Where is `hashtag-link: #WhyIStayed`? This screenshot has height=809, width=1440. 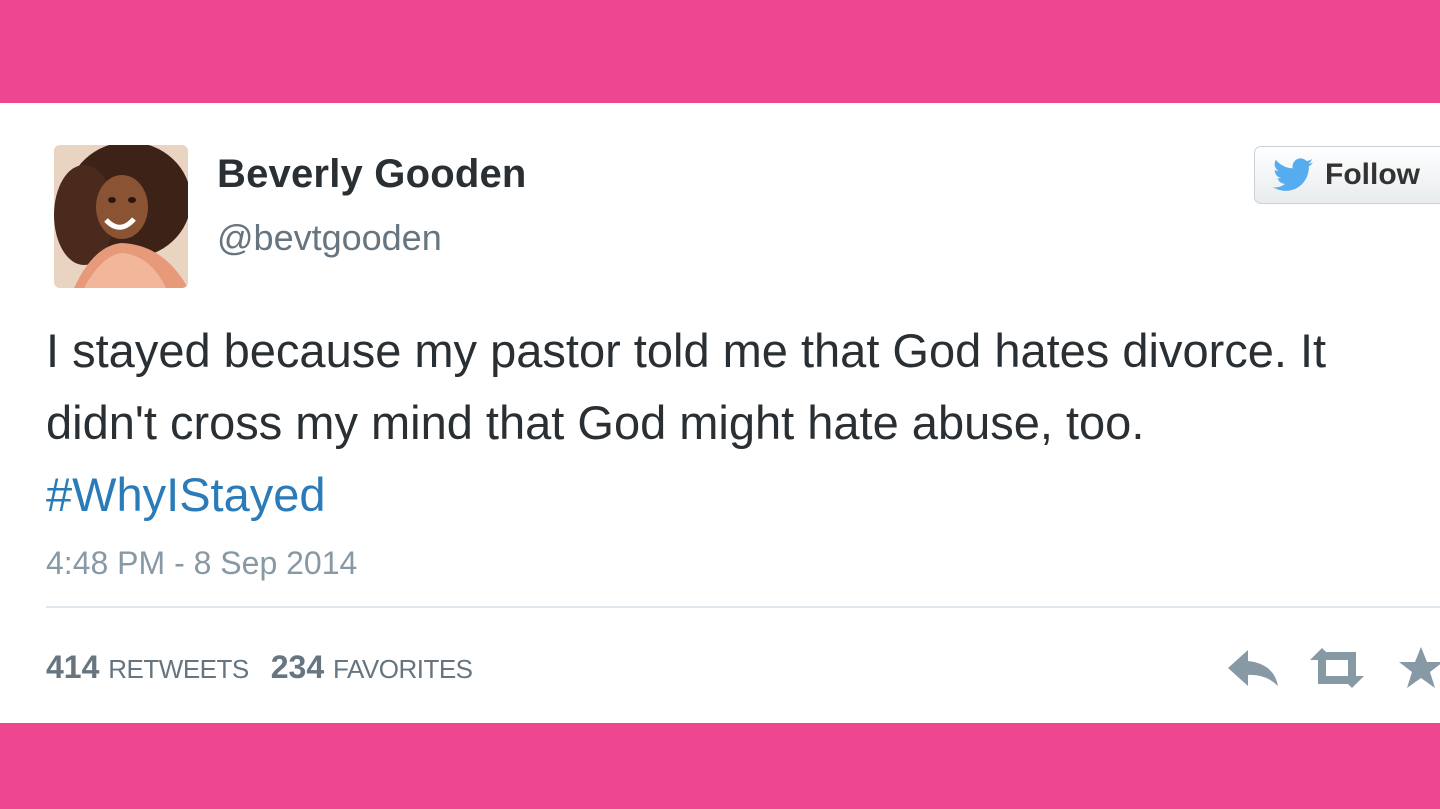 hashtag-link: #WhyIStayed is located at coordinates (186, 494).